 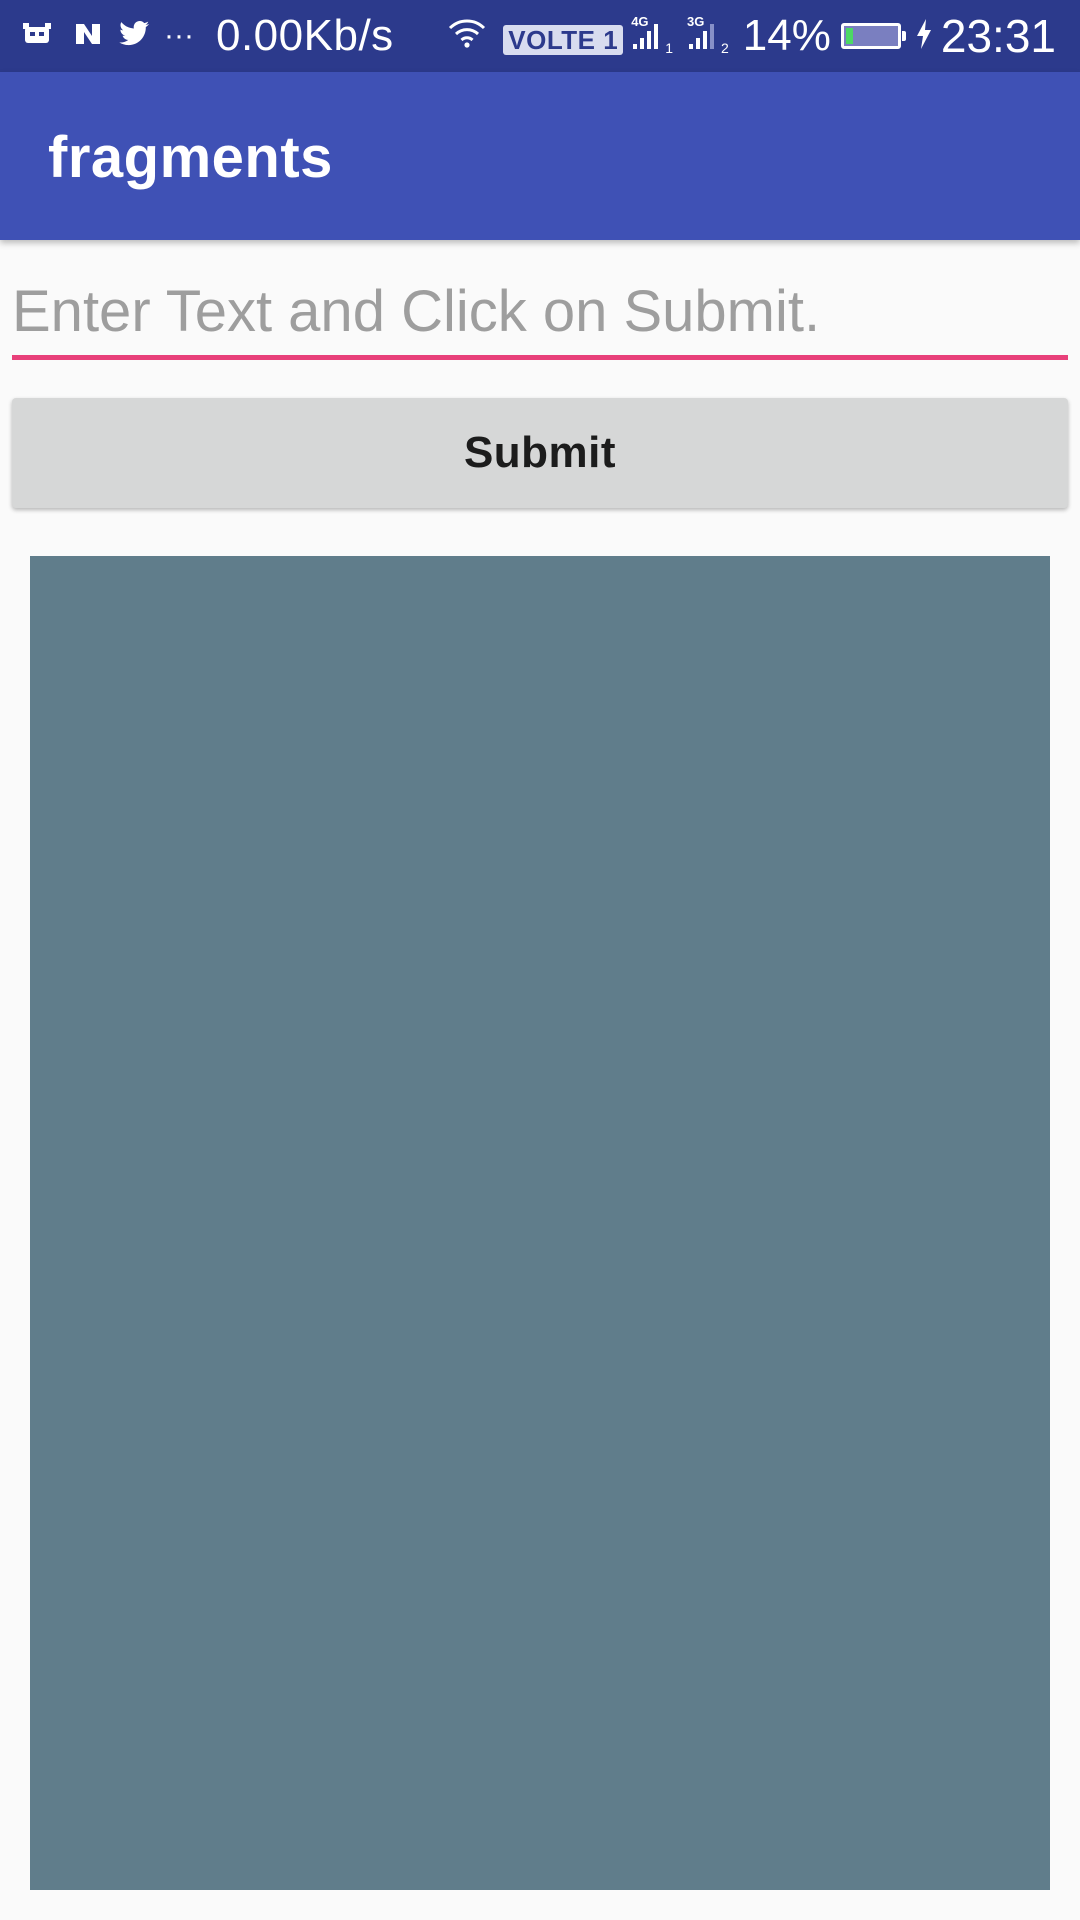 I want to click on sim2-index: 2, so click(x=725, y=48).